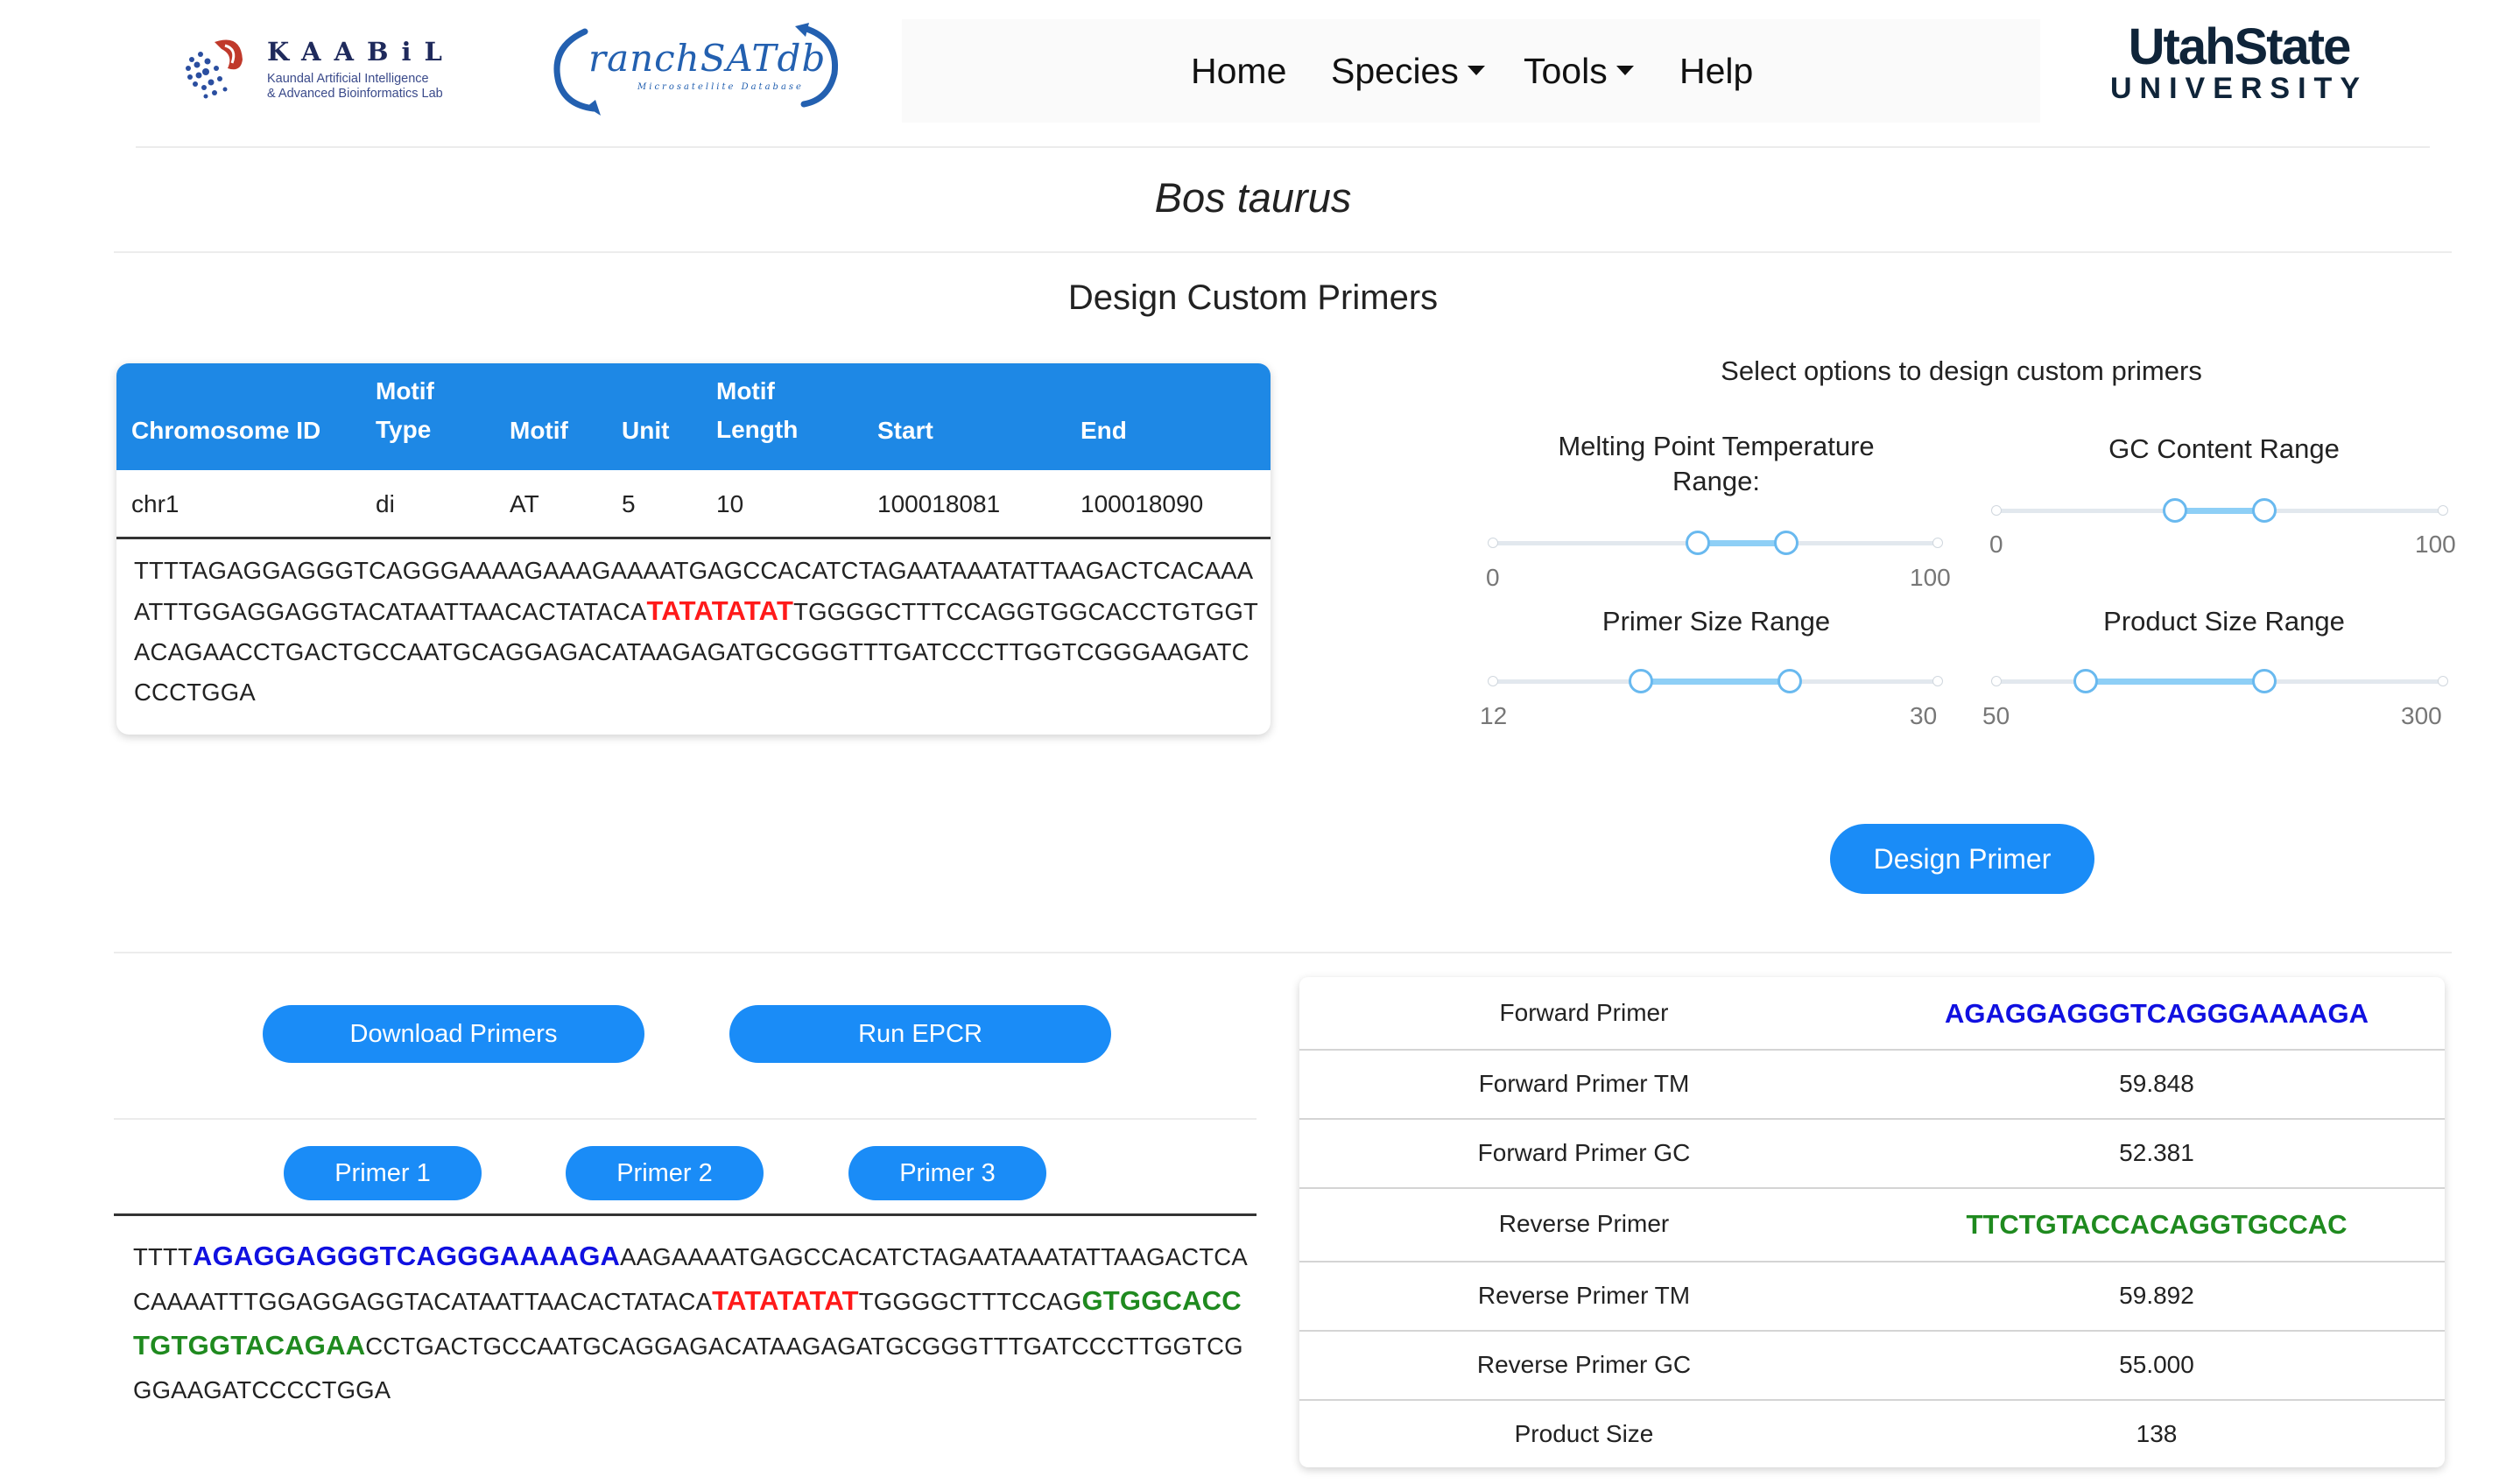 Image resolution: width=2506 pixels, height=1484 pixels. I want to click on melting-max: 100, so click(1930, 577).